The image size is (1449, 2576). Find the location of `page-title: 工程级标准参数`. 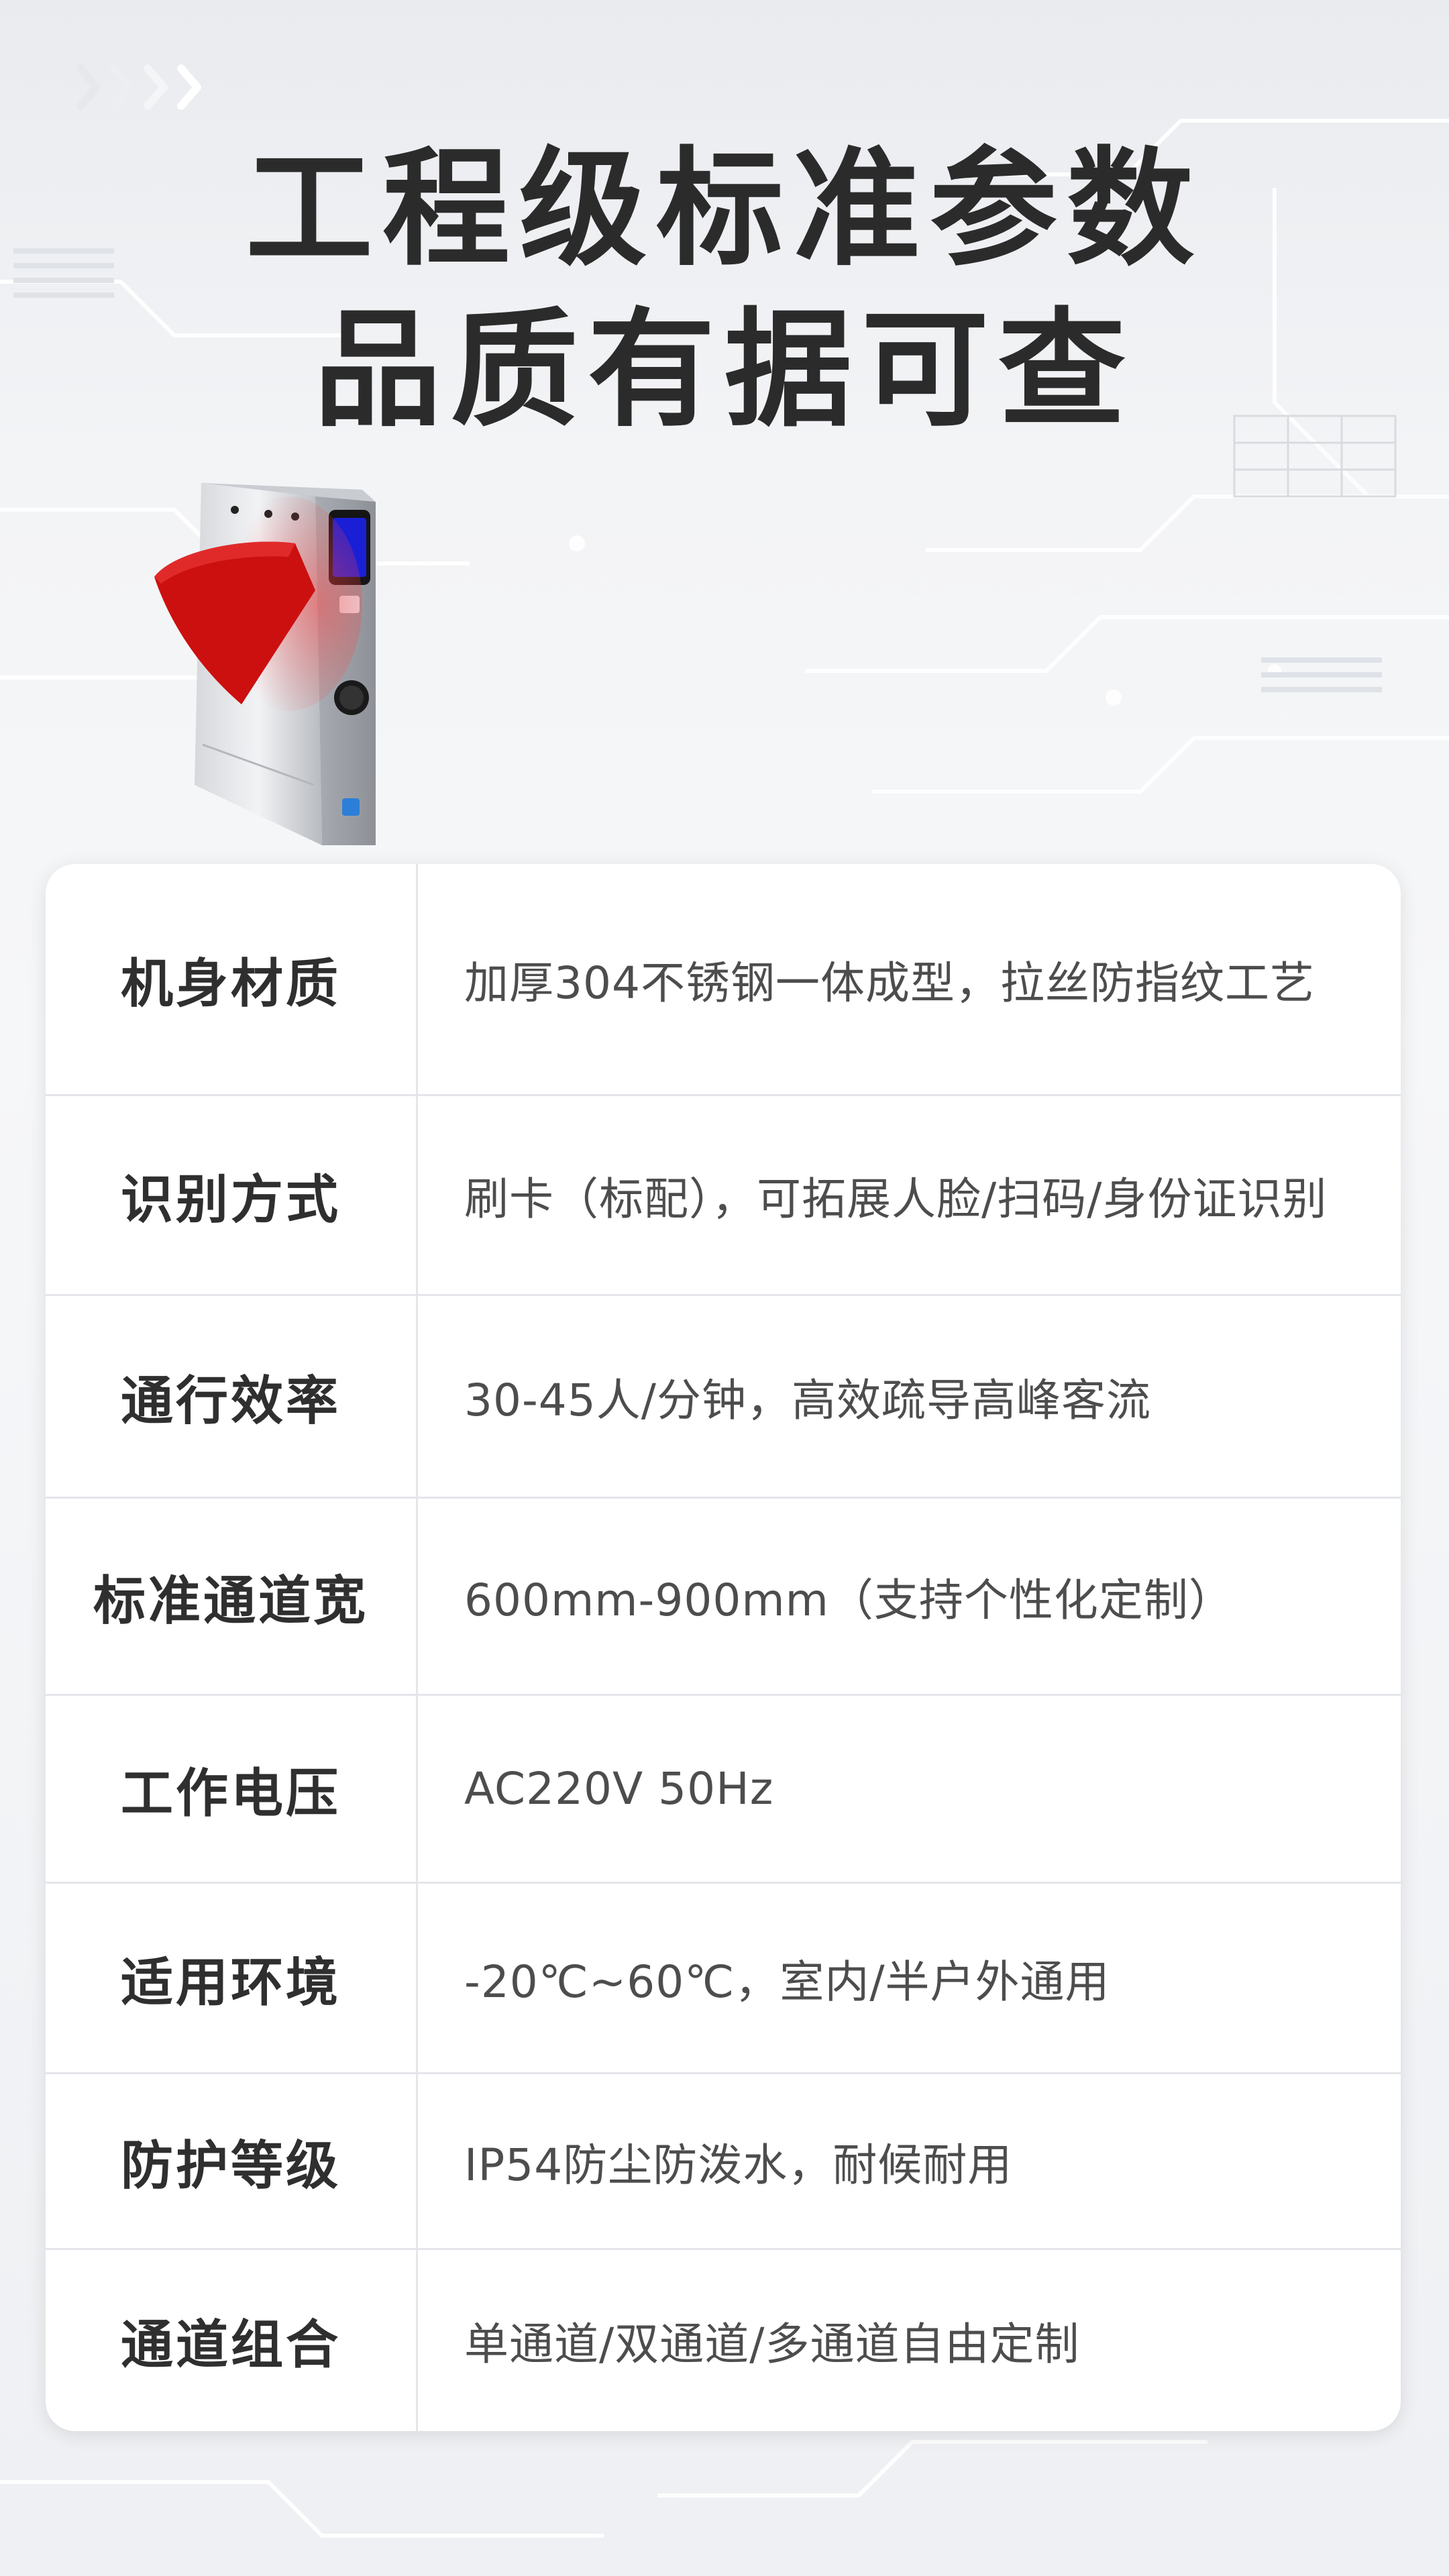

page-title: 工程级标准参数 is located at coordinates (724, 209).